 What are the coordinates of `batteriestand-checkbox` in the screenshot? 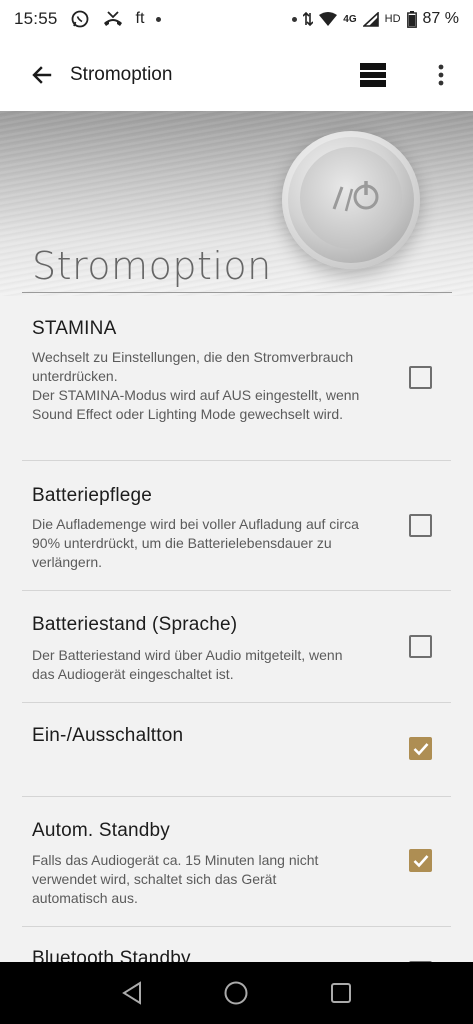 It's located at (420, 646).